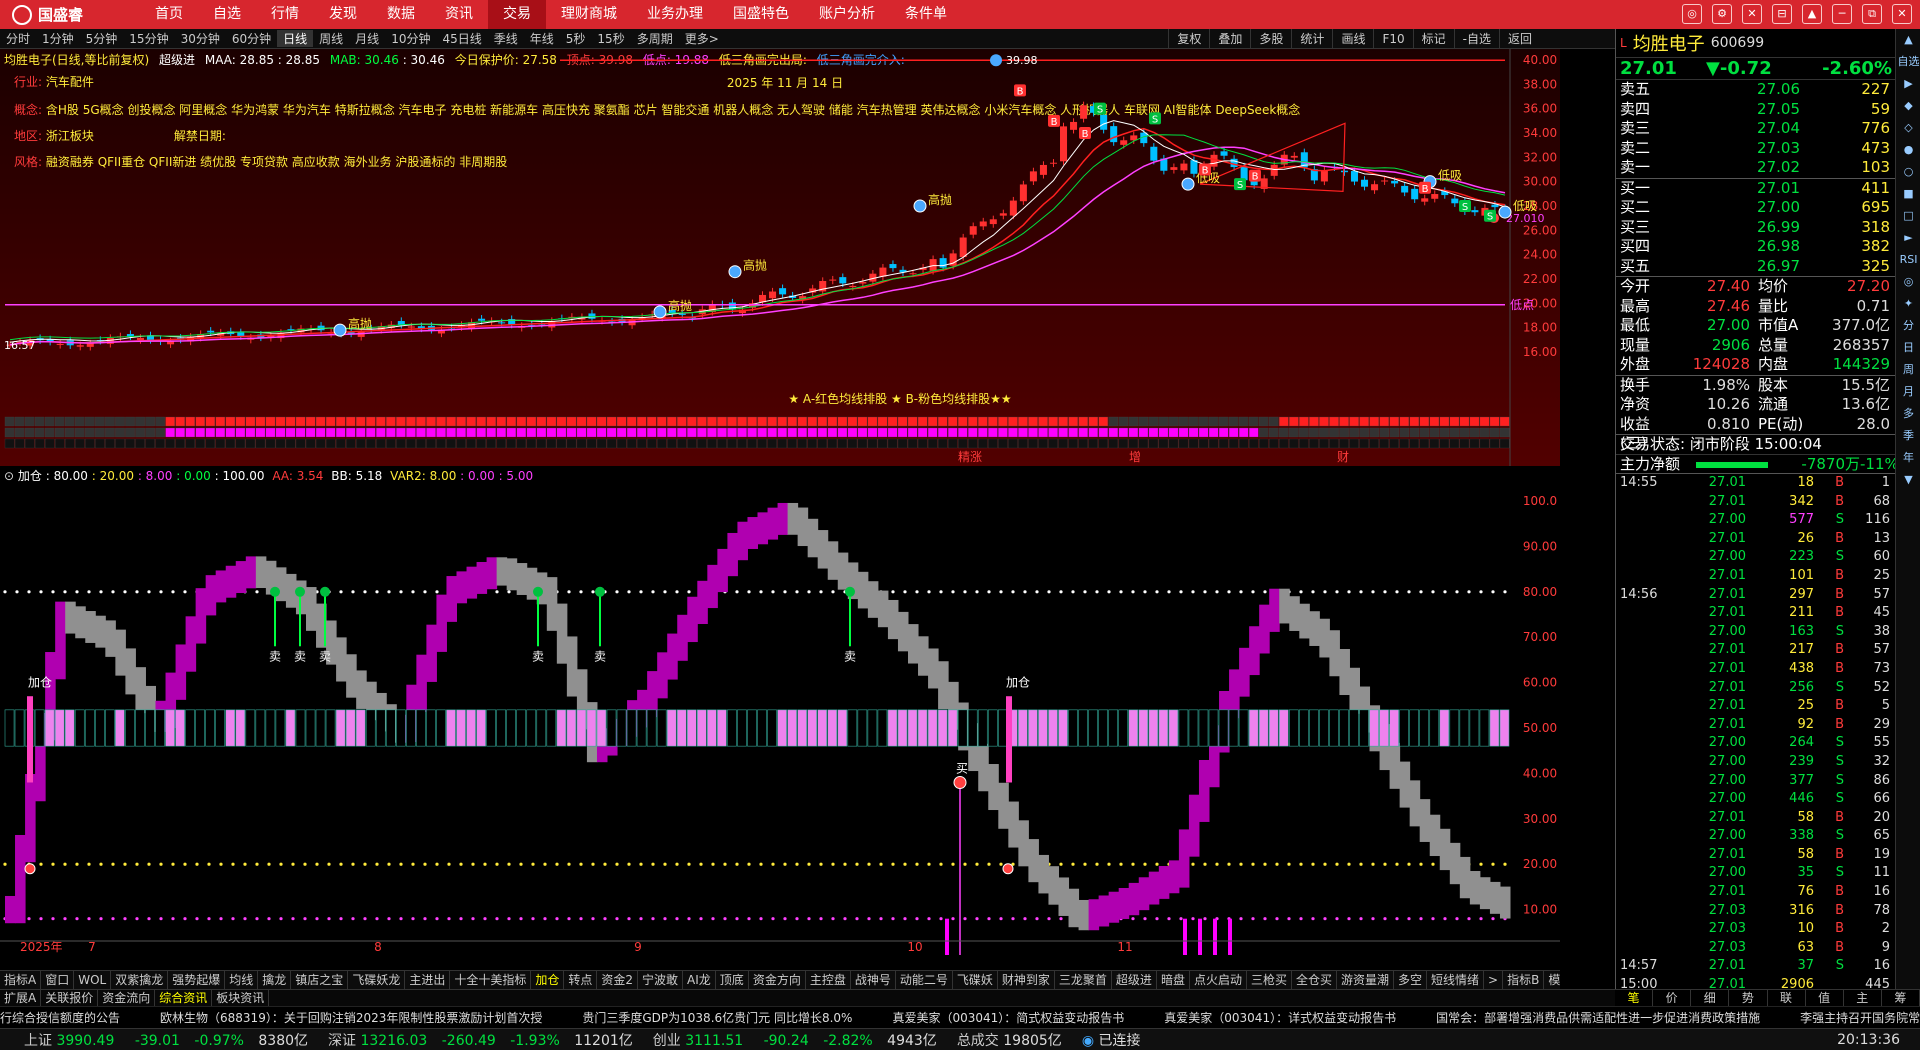 The image size is (1920, 1050). Describe the element at coordinates (1218, 980) in the screenshot. I see `indicator-tab: 点火启动` at that location.